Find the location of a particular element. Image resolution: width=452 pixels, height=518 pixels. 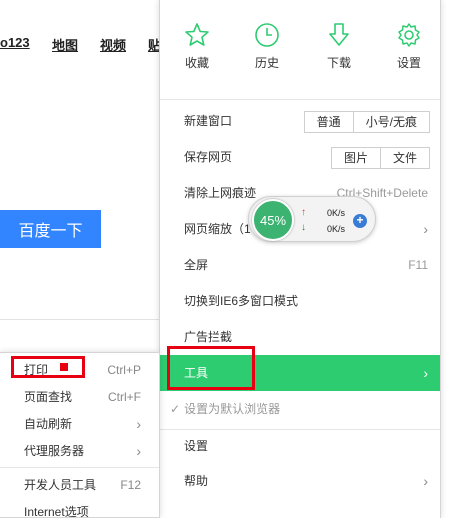

search-button: 百度一下 is located at coordinates (50, 229).